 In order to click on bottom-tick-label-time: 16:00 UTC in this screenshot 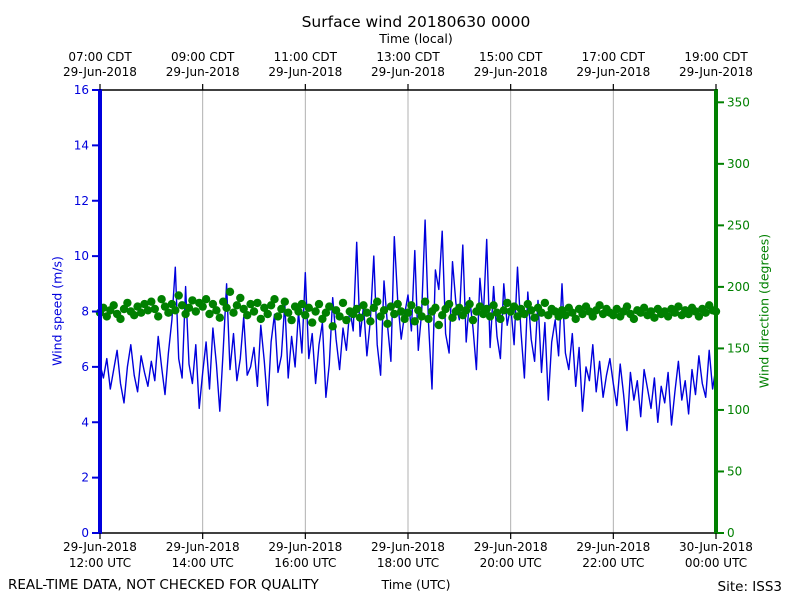, I will do `click(305, 563)`.